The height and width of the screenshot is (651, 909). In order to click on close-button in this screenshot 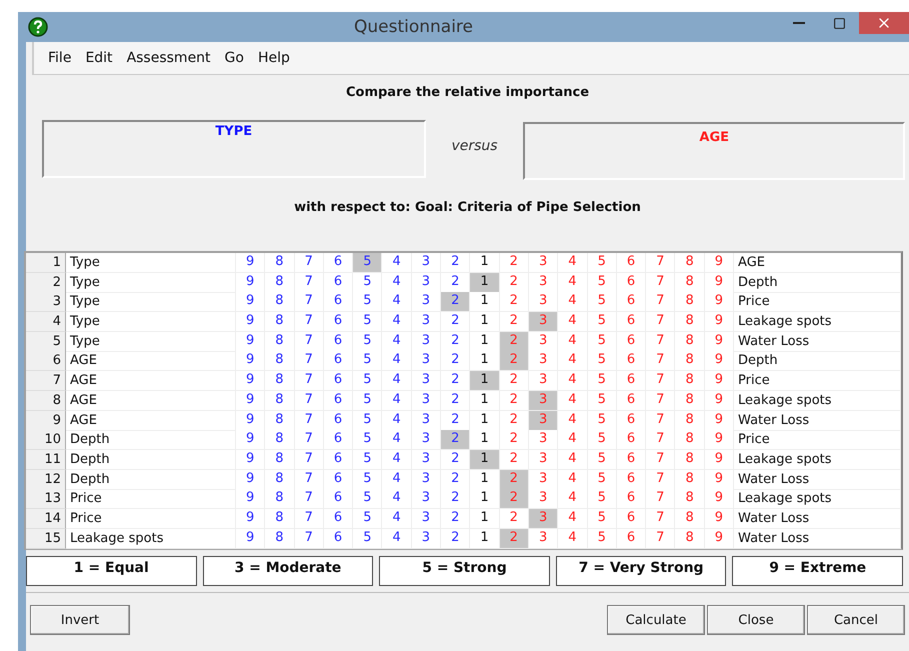, I will do `click(884, 23)`.